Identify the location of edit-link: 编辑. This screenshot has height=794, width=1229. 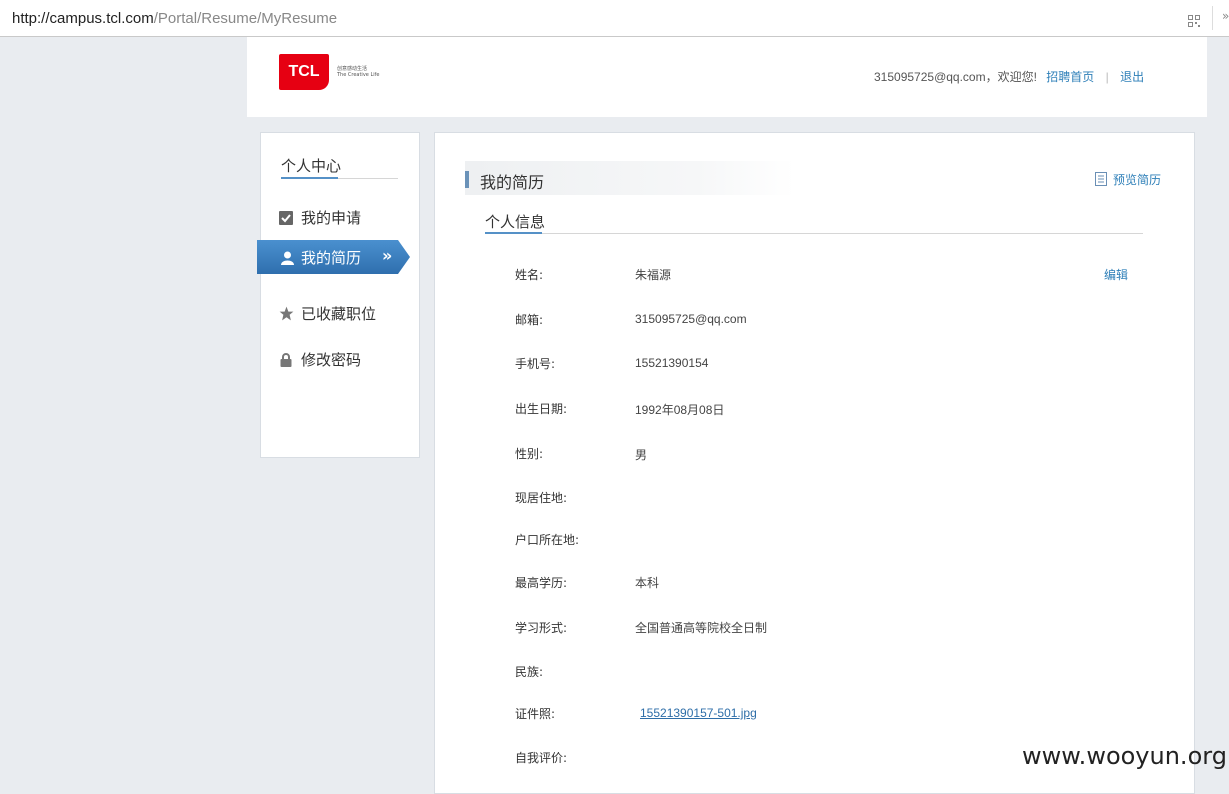
(1116, 274).